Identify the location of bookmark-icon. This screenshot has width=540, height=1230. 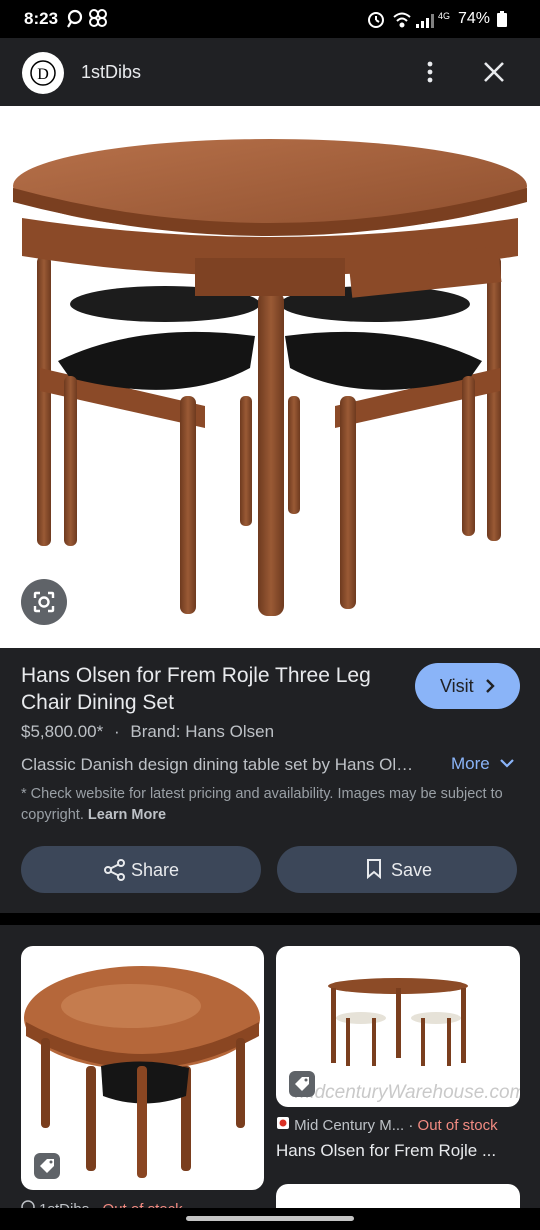
(374, 869).